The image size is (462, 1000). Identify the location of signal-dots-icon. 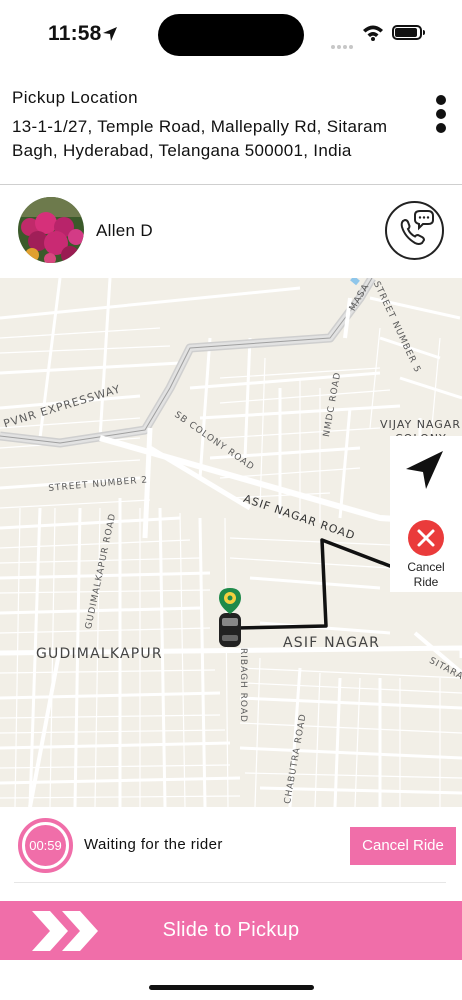
(343, 45).